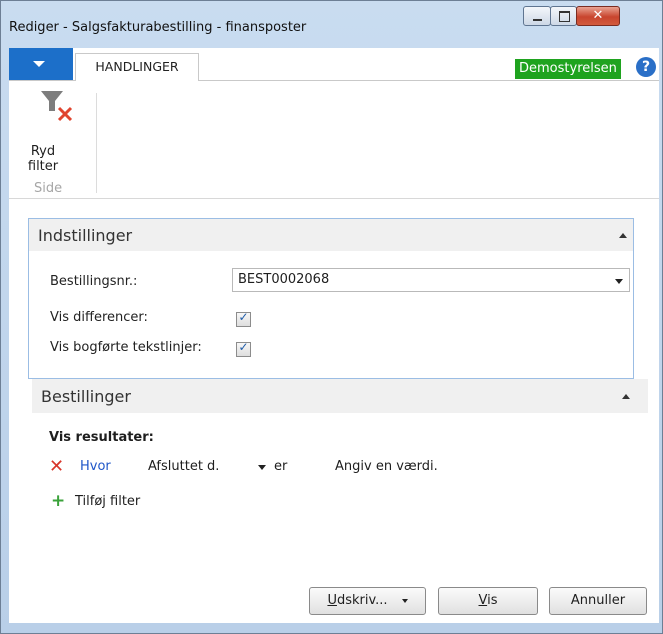  I want to click on close-button: ✕, so click(598, 16).